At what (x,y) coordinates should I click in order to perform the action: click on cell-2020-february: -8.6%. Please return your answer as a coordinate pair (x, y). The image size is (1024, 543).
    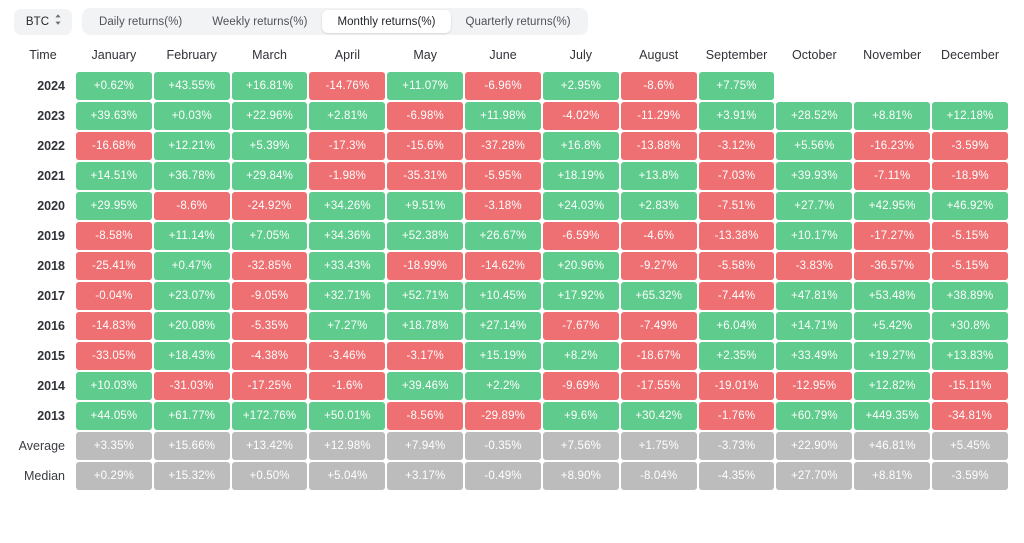
    Looking at the image, I should click on (191, 206).